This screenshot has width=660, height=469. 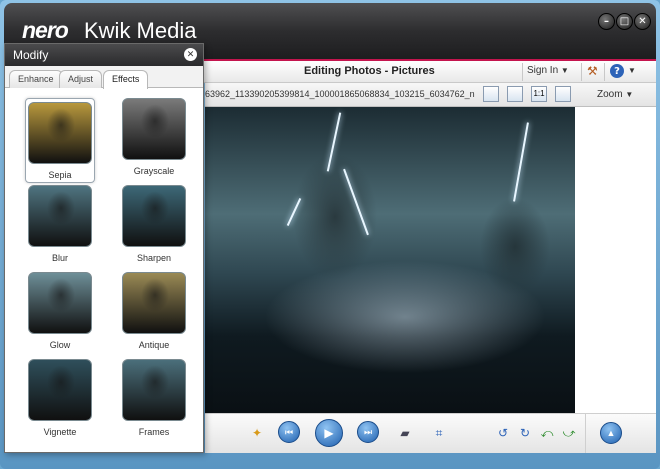 What do you see at coordinates (592, 71) in the screenshot?
I see `hammer-icon: ⚒` at bounding box center [592, 71].